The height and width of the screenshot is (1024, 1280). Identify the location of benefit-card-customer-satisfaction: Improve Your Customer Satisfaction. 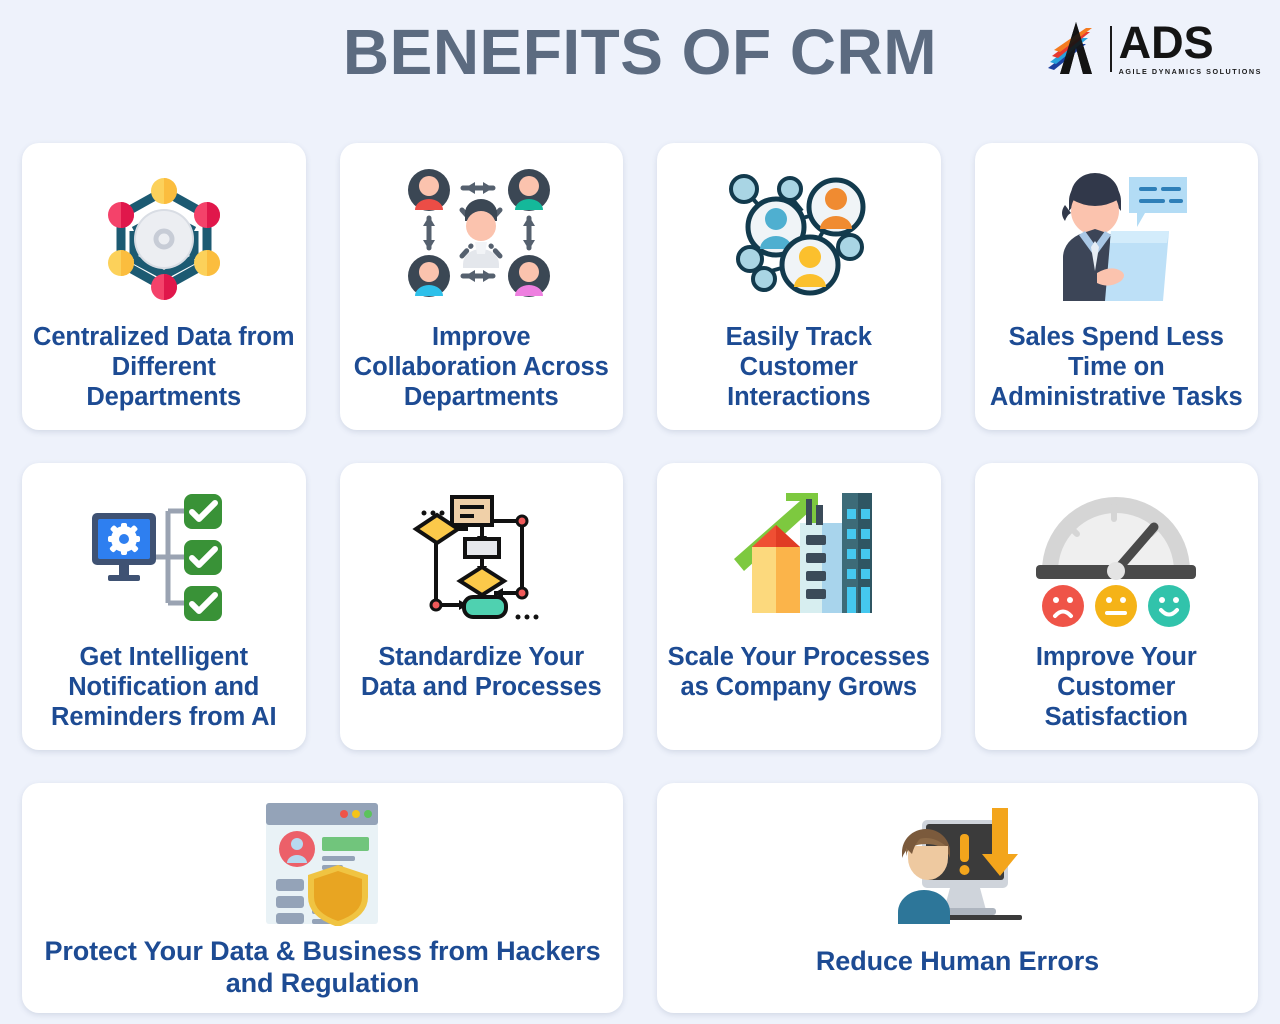
(1116, 606).